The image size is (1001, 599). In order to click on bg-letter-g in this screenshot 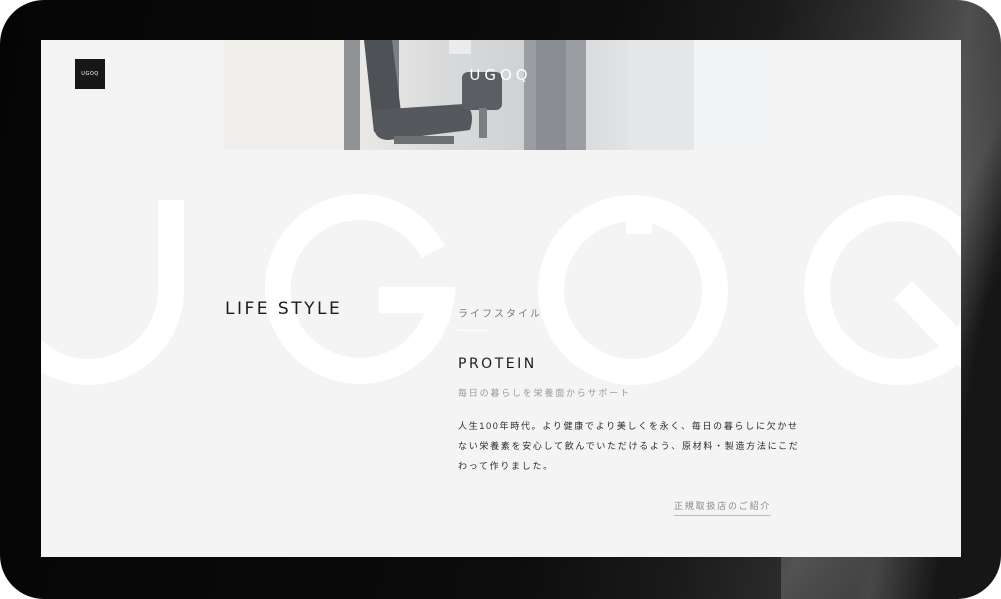, I will do `click(360, 288)`.